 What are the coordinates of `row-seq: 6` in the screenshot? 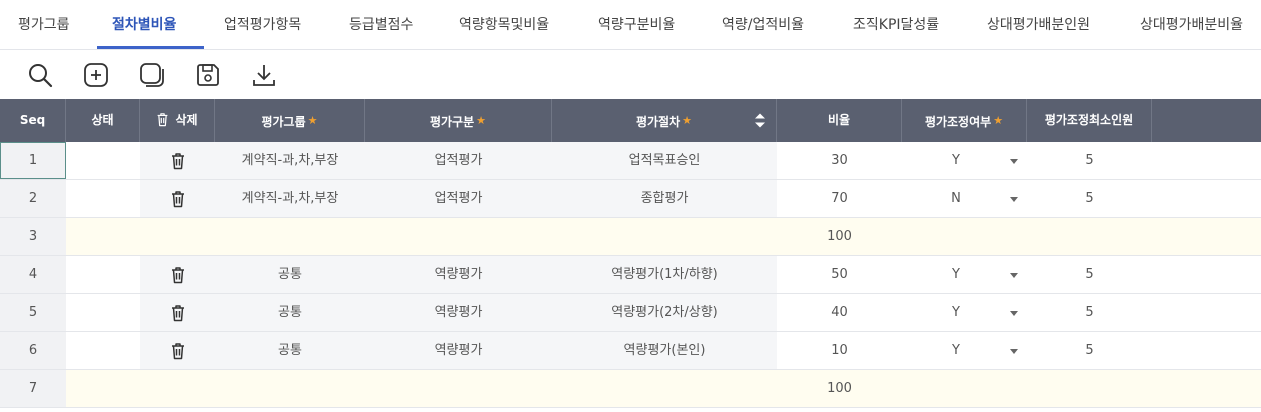 It's located at (33, 350).